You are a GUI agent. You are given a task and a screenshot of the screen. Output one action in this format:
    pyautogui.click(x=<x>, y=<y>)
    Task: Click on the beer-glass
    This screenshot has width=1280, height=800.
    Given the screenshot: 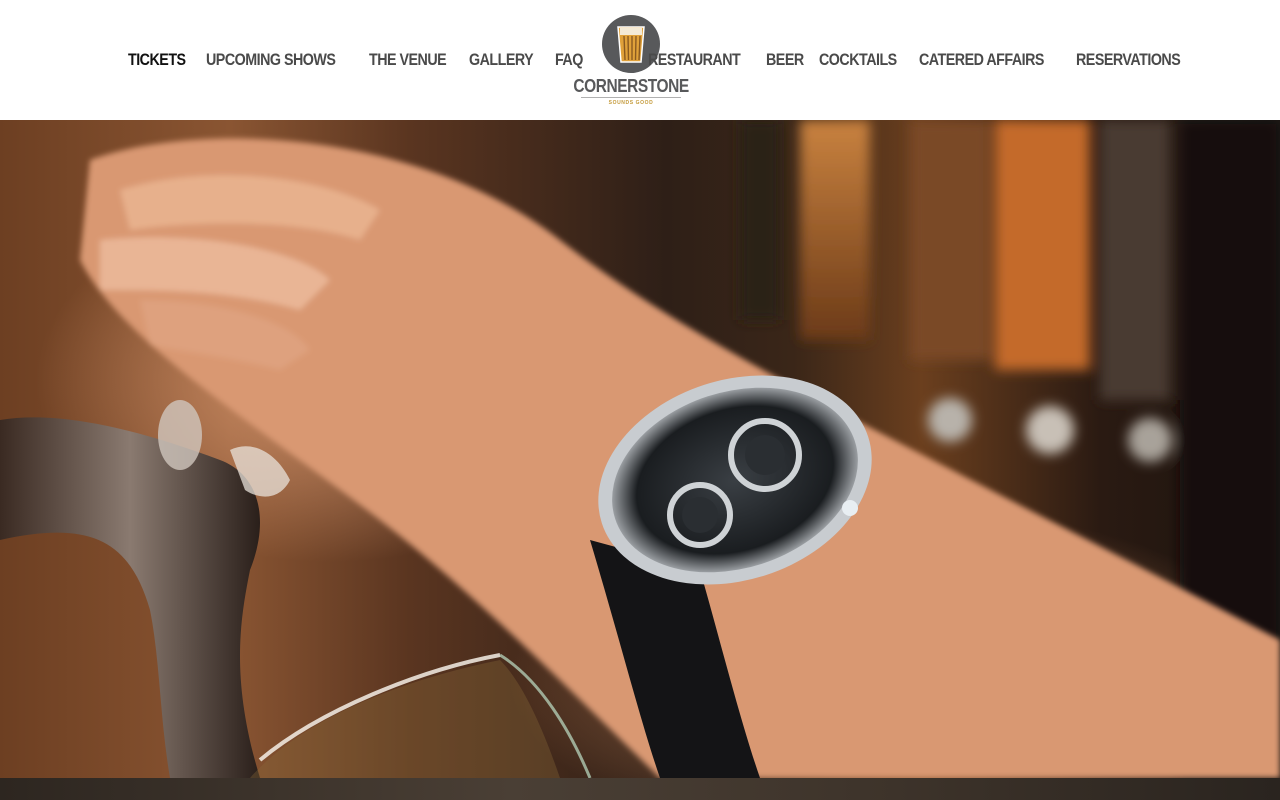 What is the action you would take?
    pyautogui.click(x=421, y=715)
    